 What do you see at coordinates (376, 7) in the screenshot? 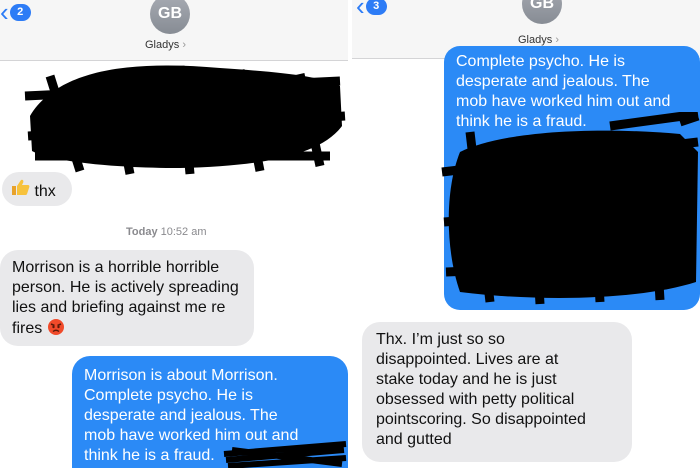
I see `unread-badge: 3` at bounding box center [376, 7].